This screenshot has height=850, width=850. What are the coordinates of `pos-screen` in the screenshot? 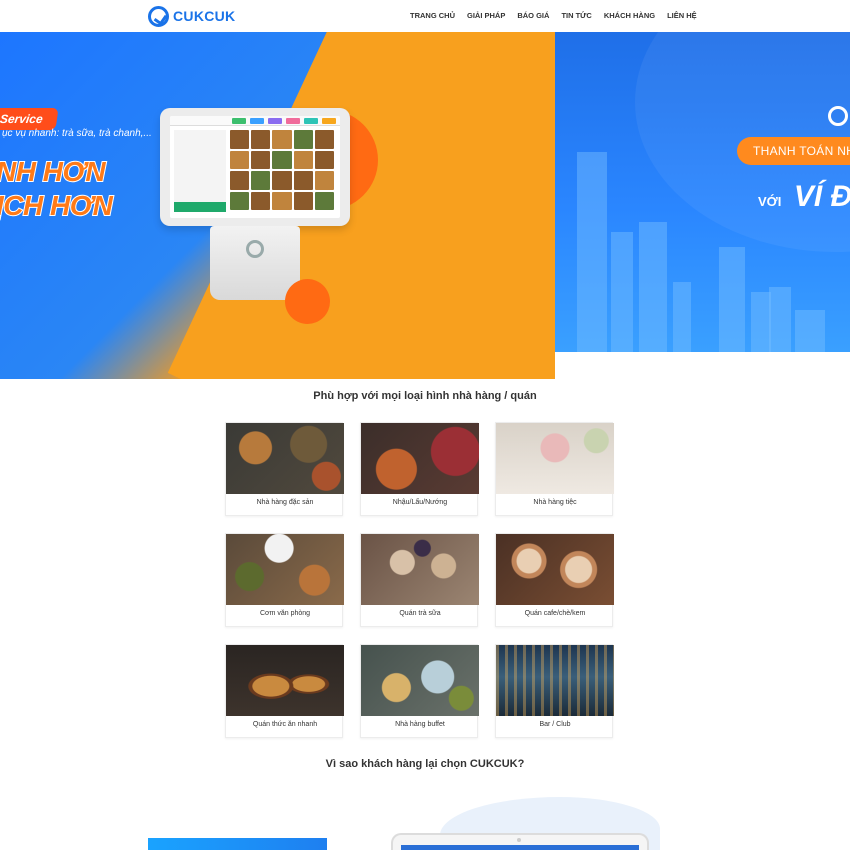 It's located at (255, 167).